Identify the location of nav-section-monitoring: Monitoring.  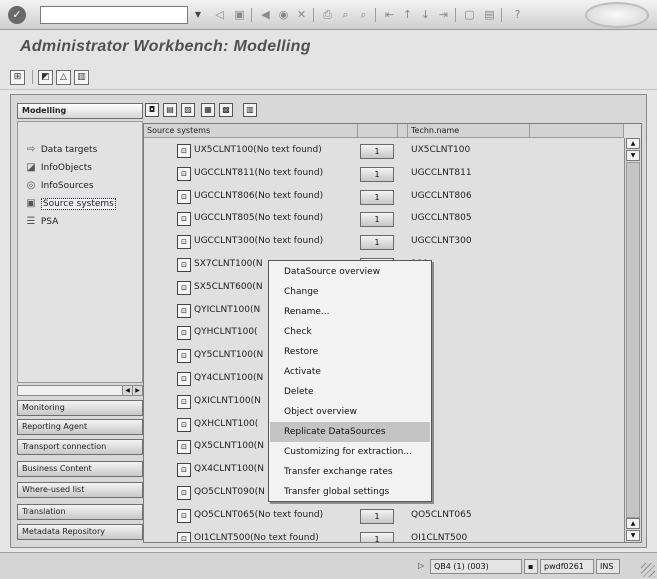
(80, 408).